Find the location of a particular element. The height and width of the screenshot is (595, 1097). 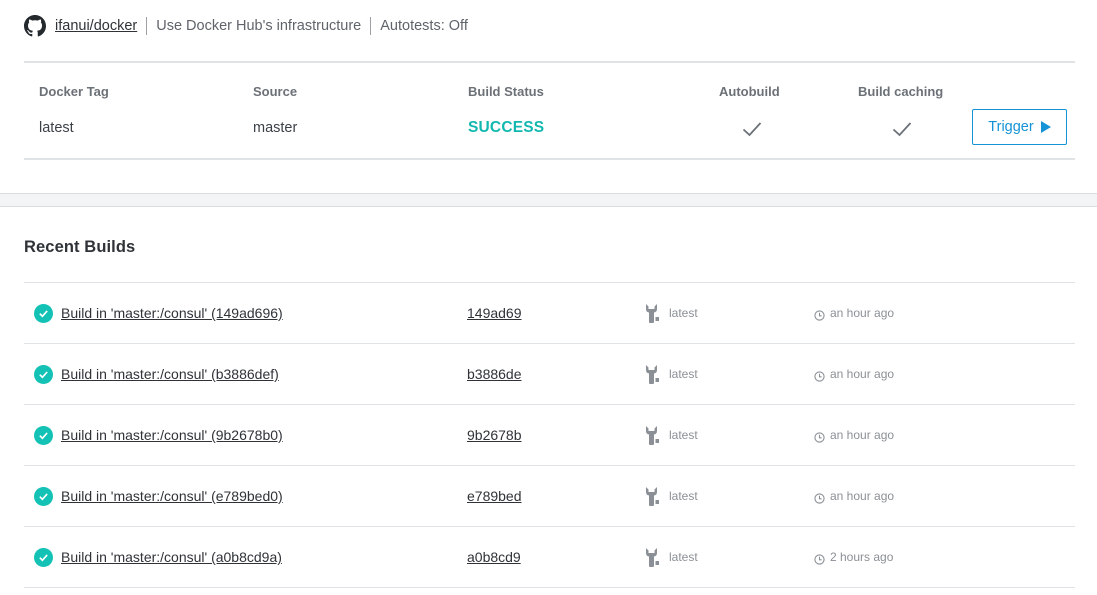

build-time: 2 hours ago is located at coordinates (862, 557).